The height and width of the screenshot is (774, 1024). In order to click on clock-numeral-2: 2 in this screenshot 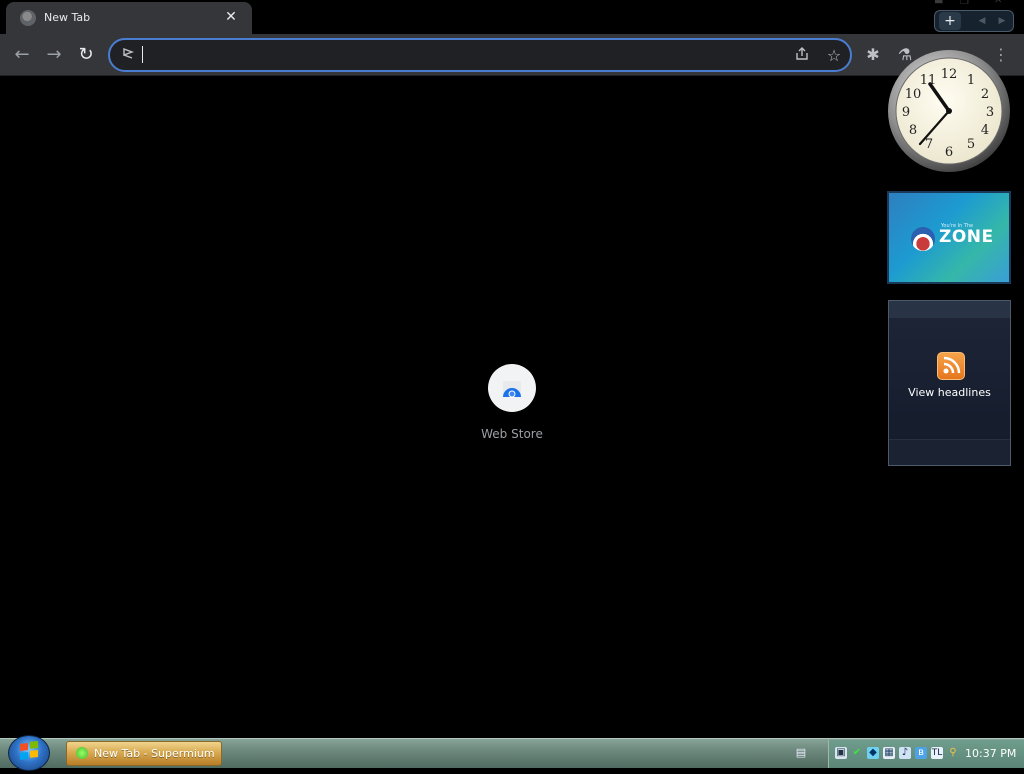, I will do `click(985, 94)`.